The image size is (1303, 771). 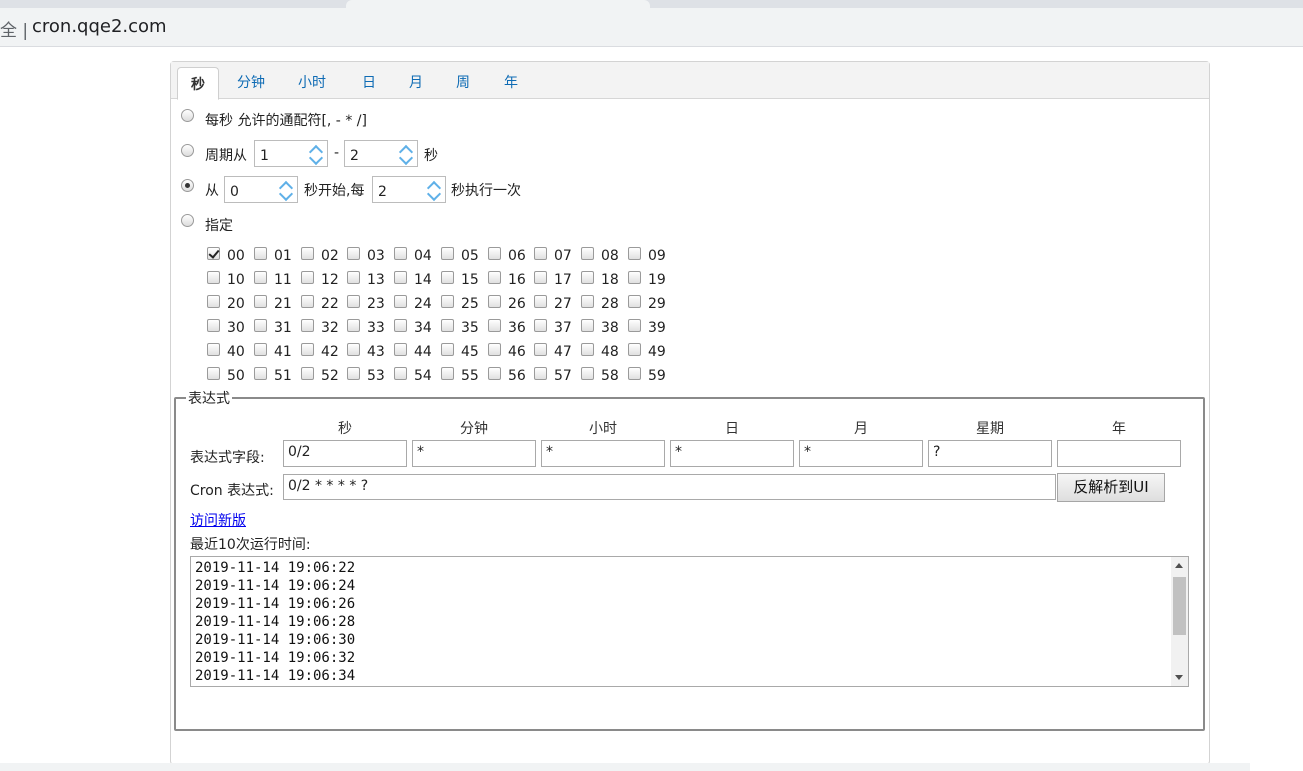 What do you see at coordinates (99, 26) in the screenshot?
I see `url-text: cron.qqe2.com` at bounding box center [99, 26].